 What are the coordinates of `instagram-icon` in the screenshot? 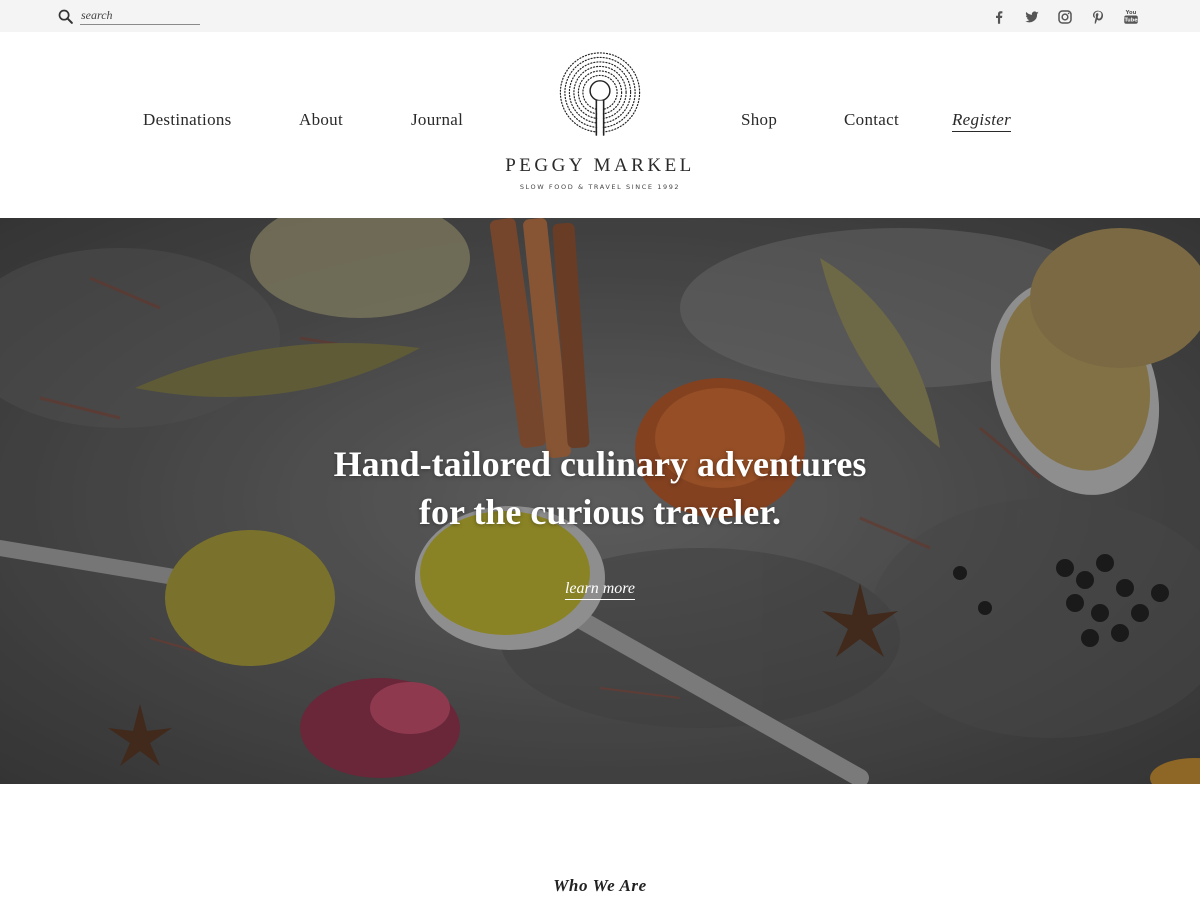 It's located at (1065, 17).